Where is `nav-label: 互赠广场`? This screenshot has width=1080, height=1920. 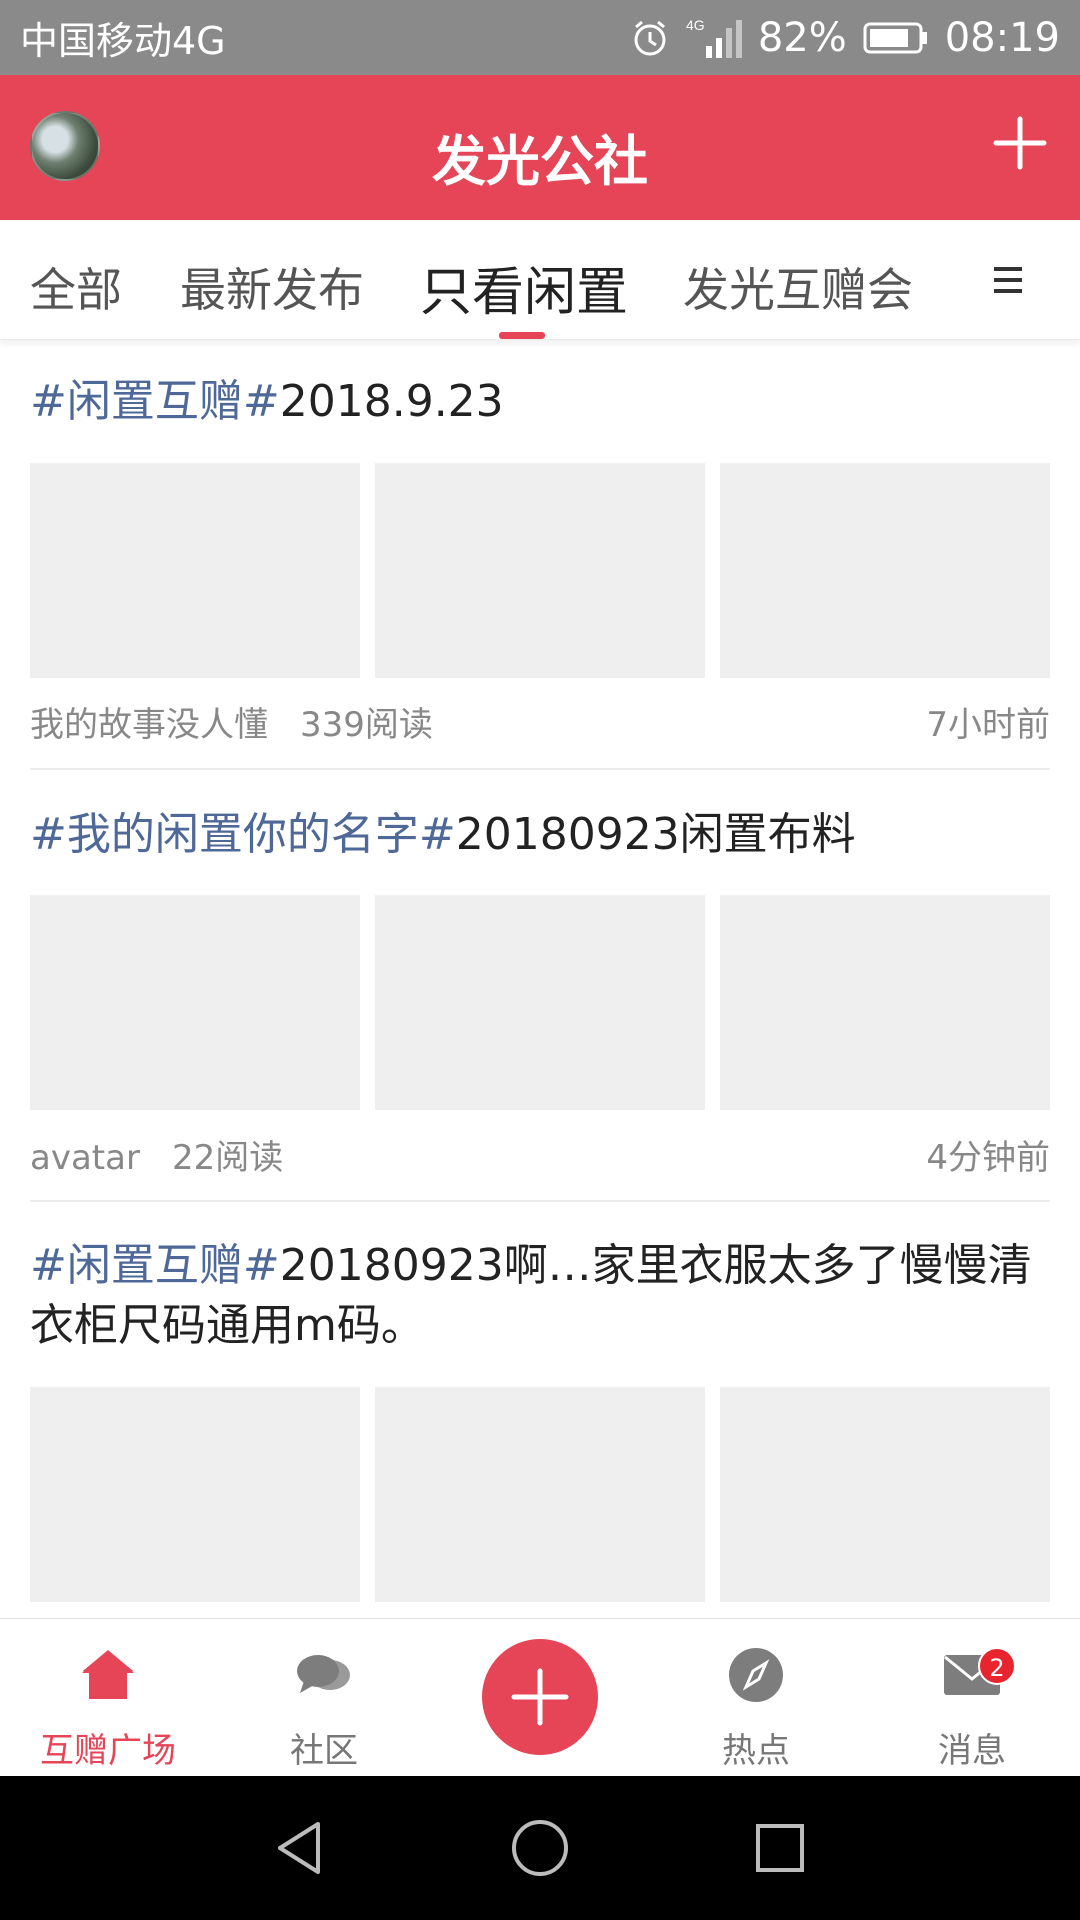
nav-label: 互赠广场 is located at coordinates (108, 1751).